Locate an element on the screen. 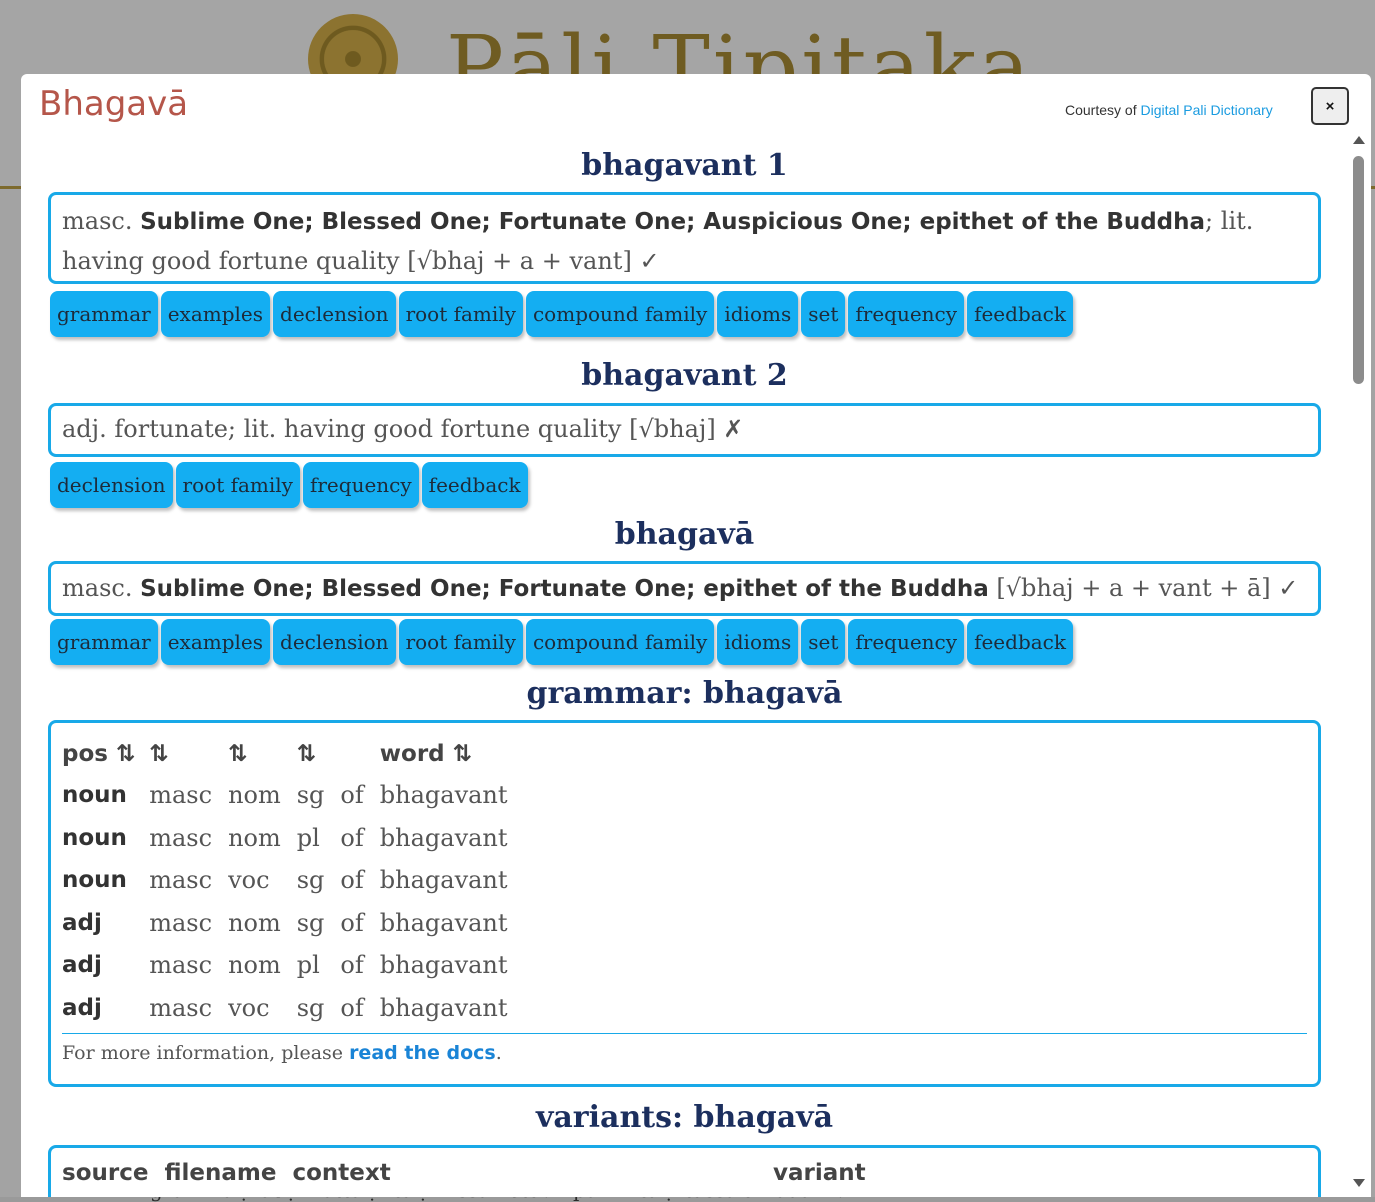 The width and height of the screenshot is (1375, 1202). courtesy-note: Courtesy of Digital Pali Dictionary is located at coordinates (1169, 110).